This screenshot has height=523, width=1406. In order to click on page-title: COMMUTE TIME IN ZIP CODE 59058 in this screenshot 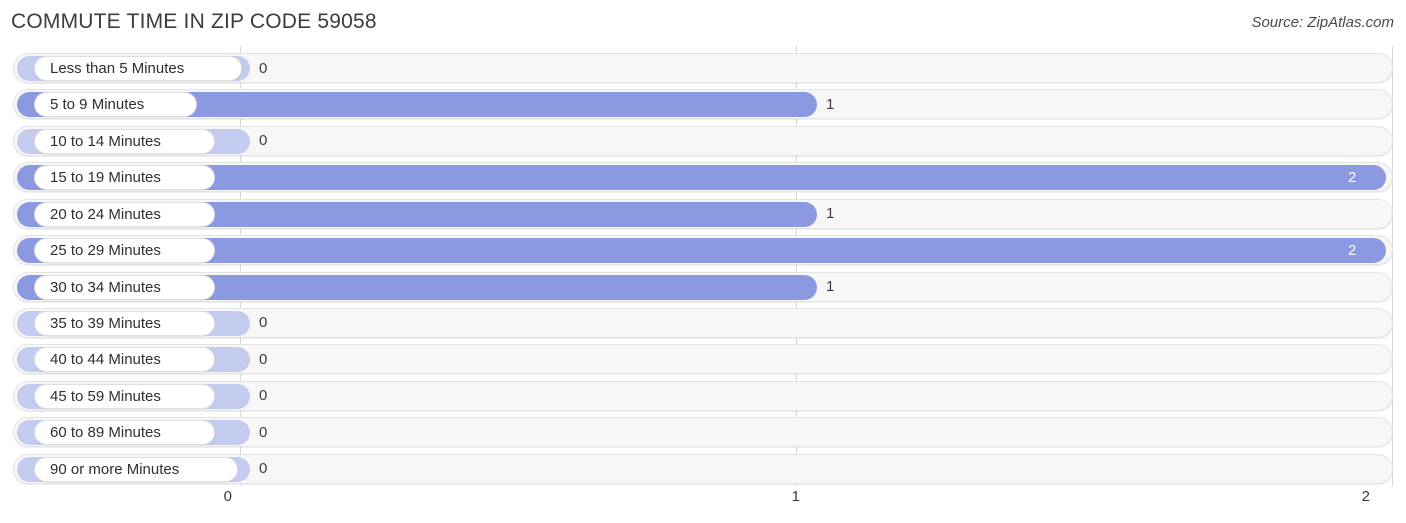, I will do `click(194, 21)`.